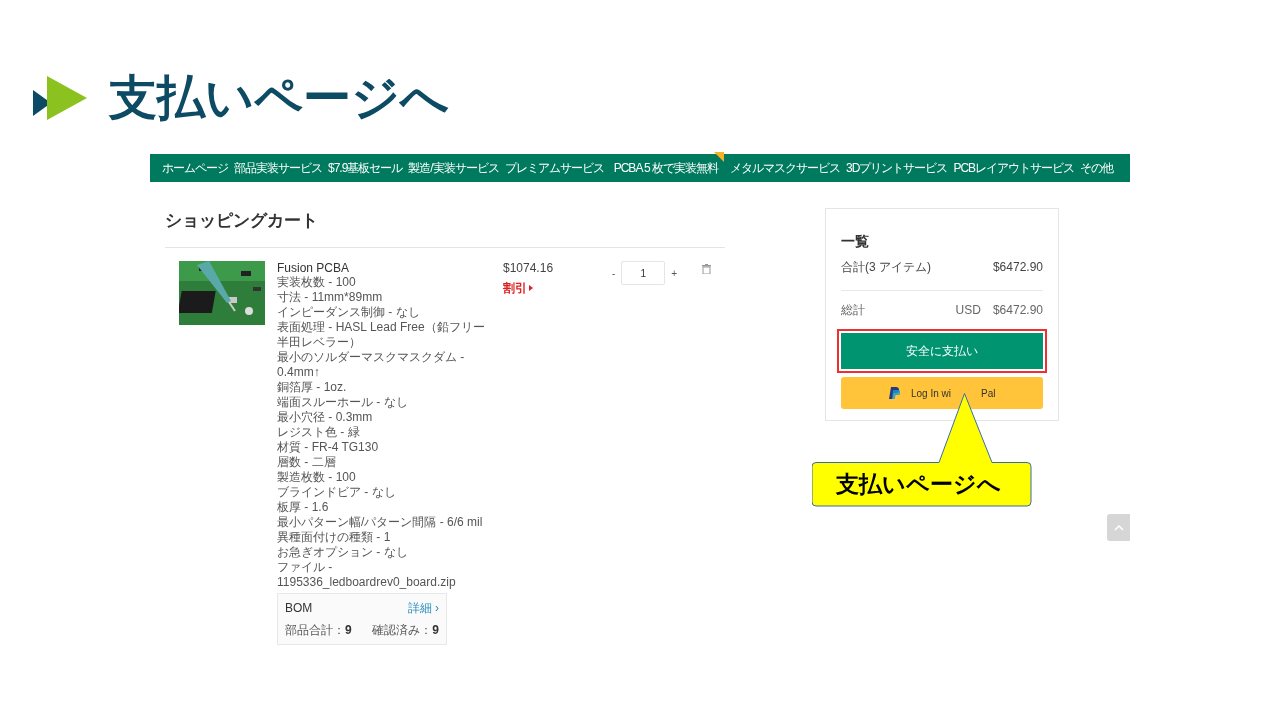 The height and width of the screenshot is (720, 1280). What do you see at coordinates (968, 310) in the screenshot?
I see `currency-label: USD` at bounding box center [968, 310].